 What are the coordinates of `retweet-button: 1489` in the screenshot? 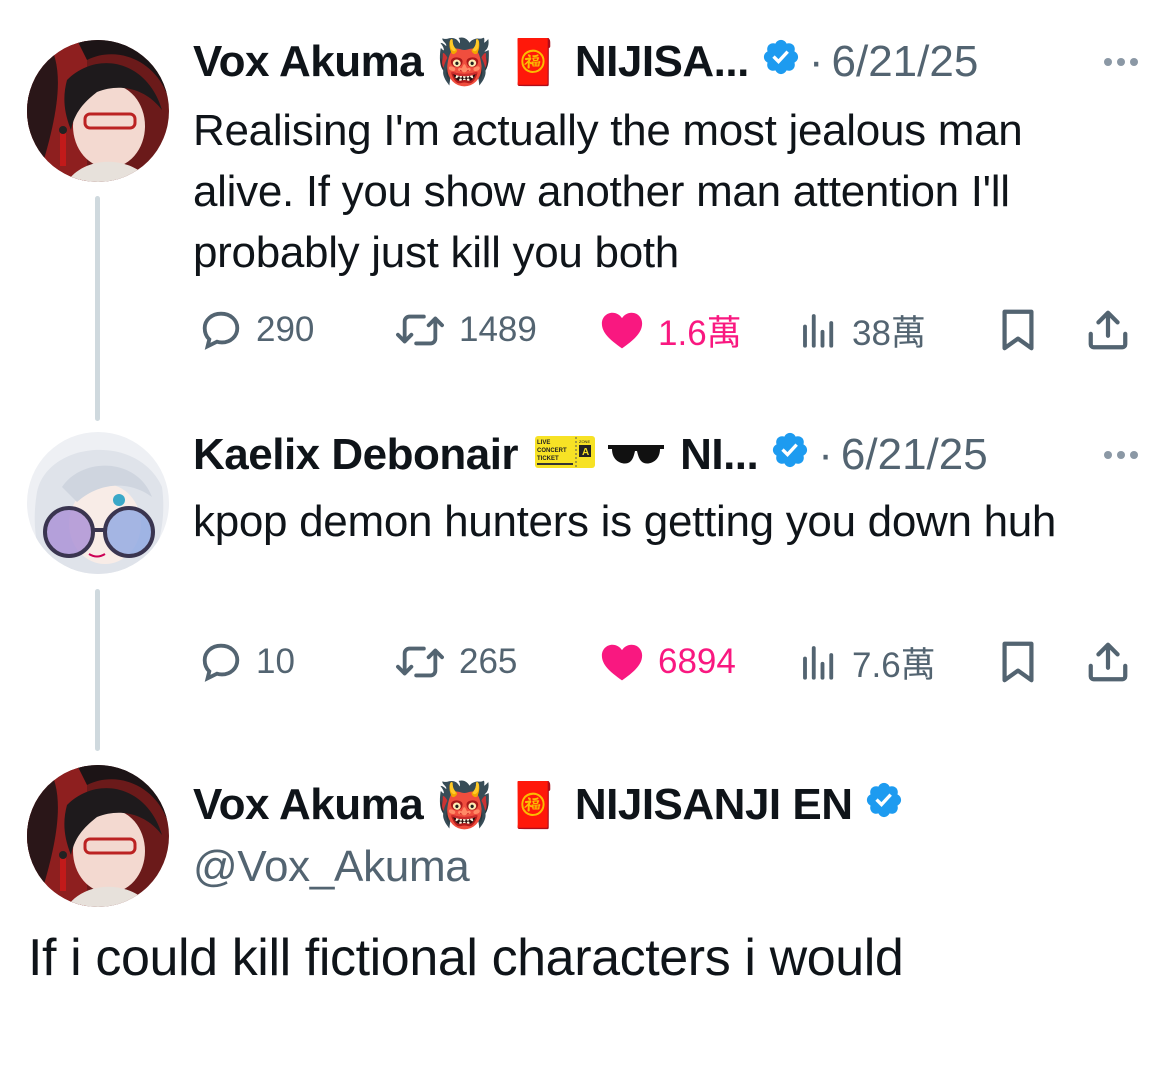 It's located at (465, 330).